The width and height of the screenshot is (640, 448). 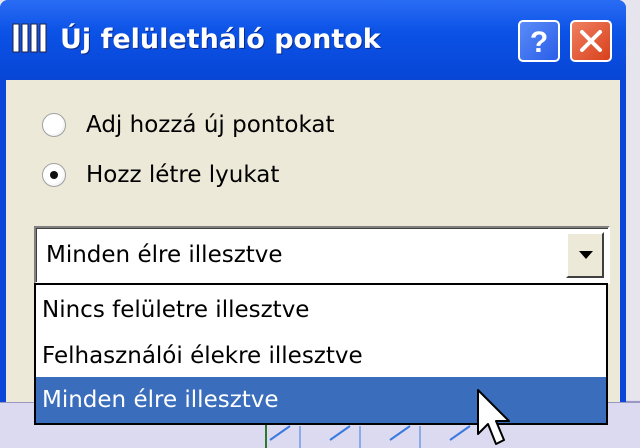 I want to click on combobox-dropdown-button, so click(x=585, y=255).